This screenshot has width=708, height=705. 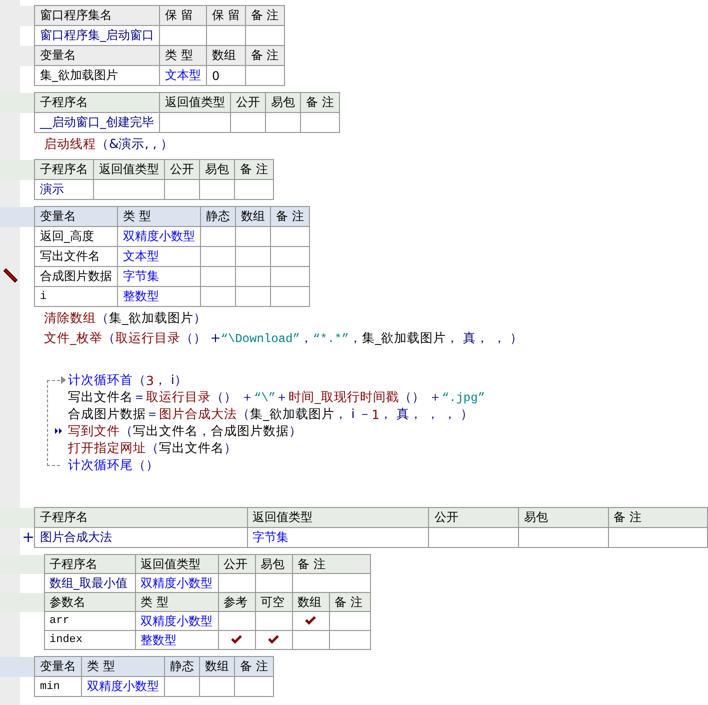 I want to click on current-line-icon, so click(x=59, y=431).